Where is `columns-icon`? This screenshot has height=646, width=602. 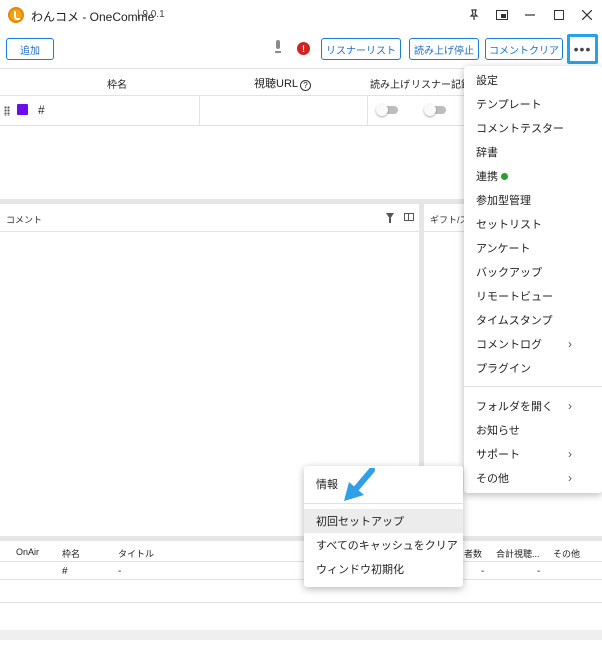 columns-icon is located at coordinates (409, 217).